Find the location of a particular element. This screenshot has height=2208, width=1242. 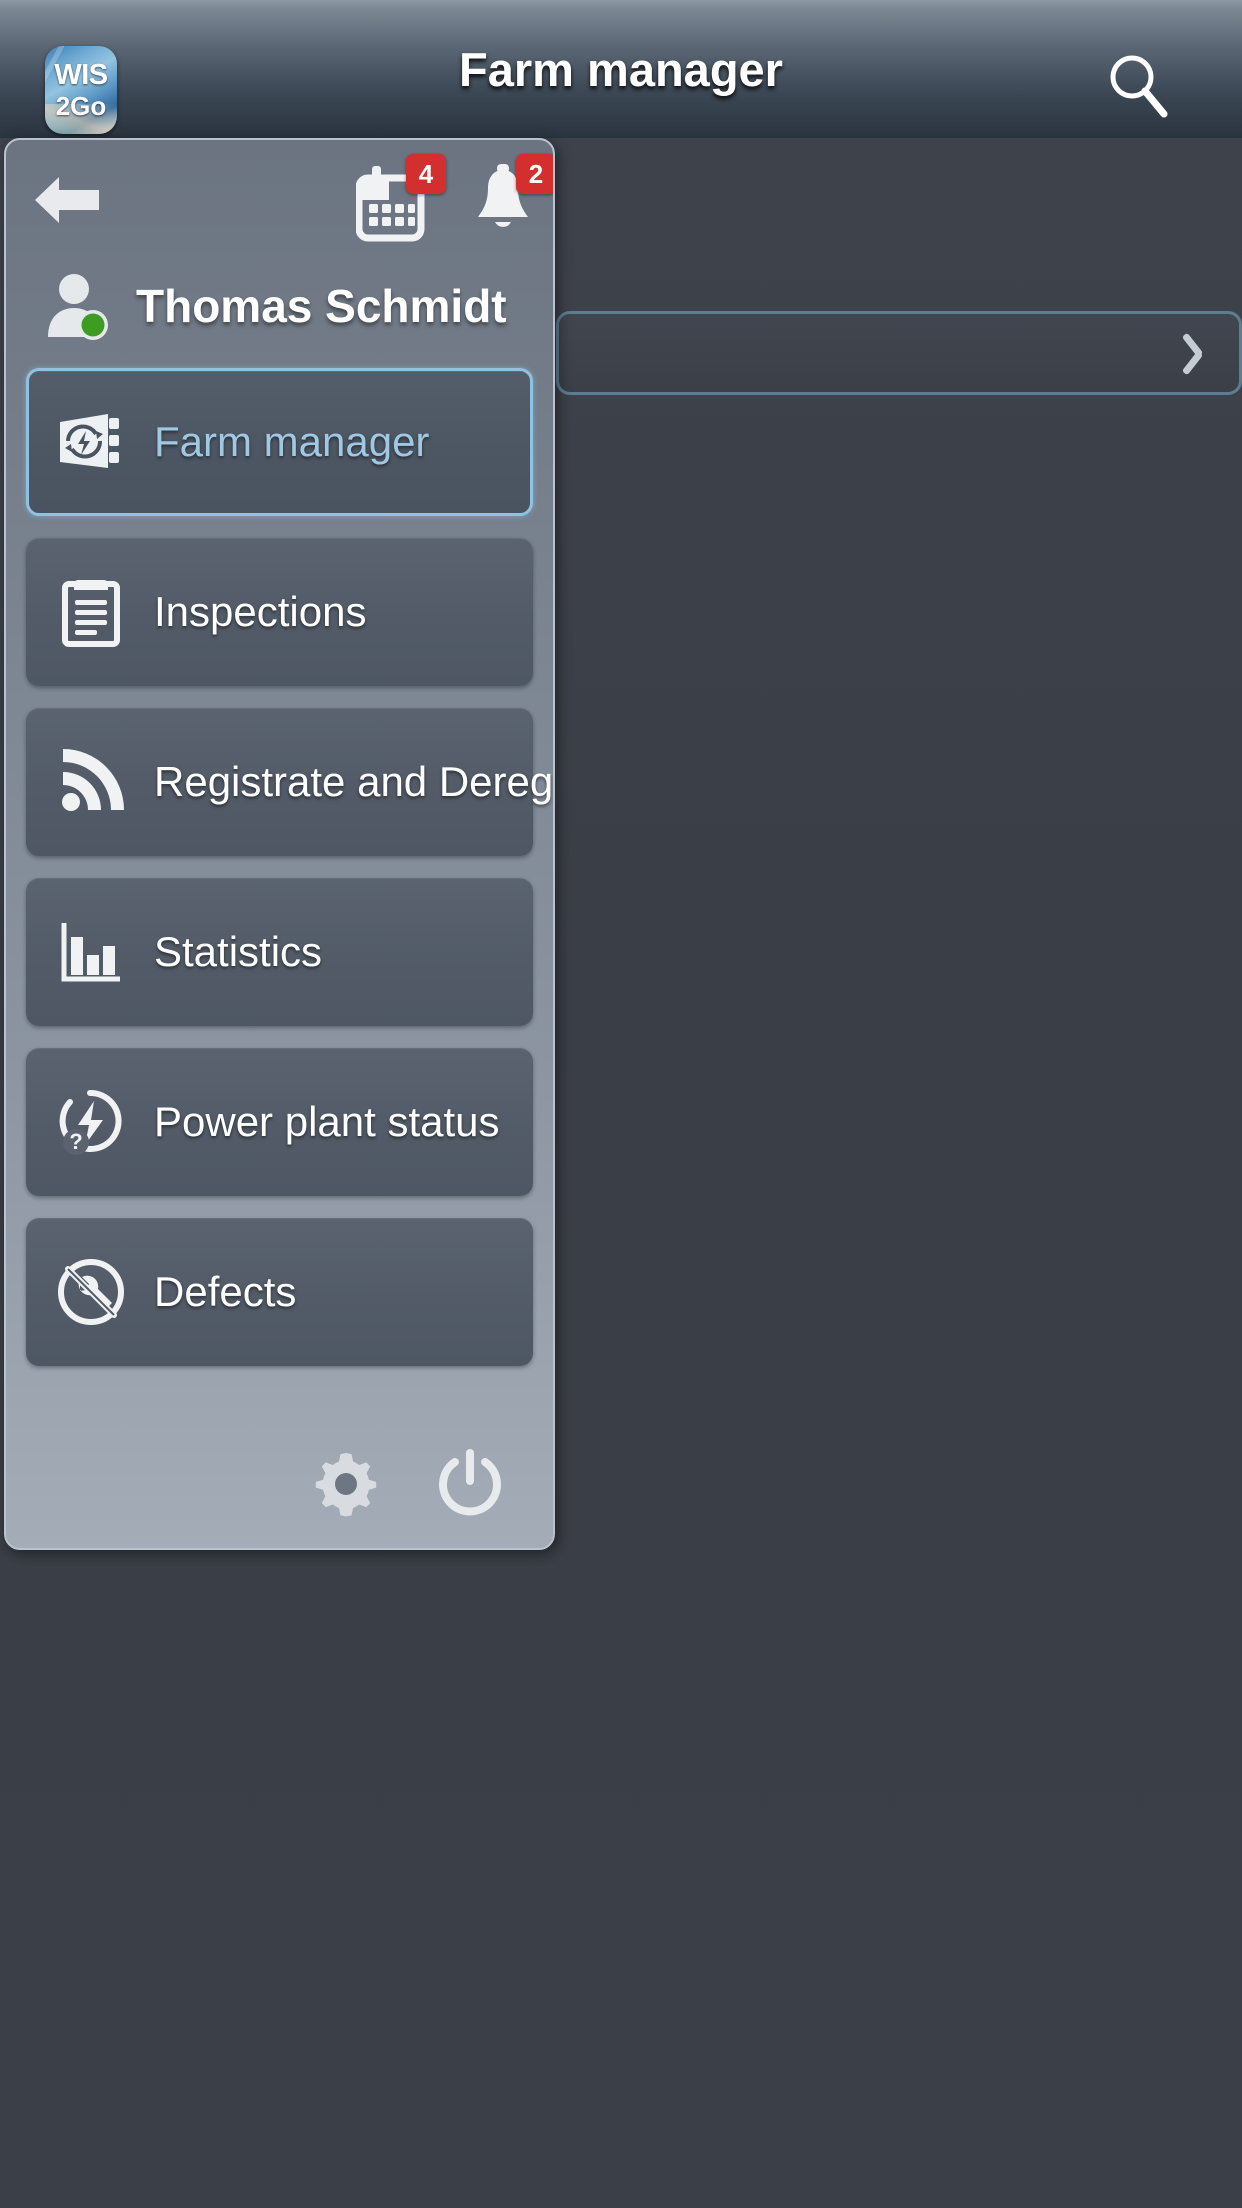

wrench-defect-icon is located at coordinates (91, 1292).